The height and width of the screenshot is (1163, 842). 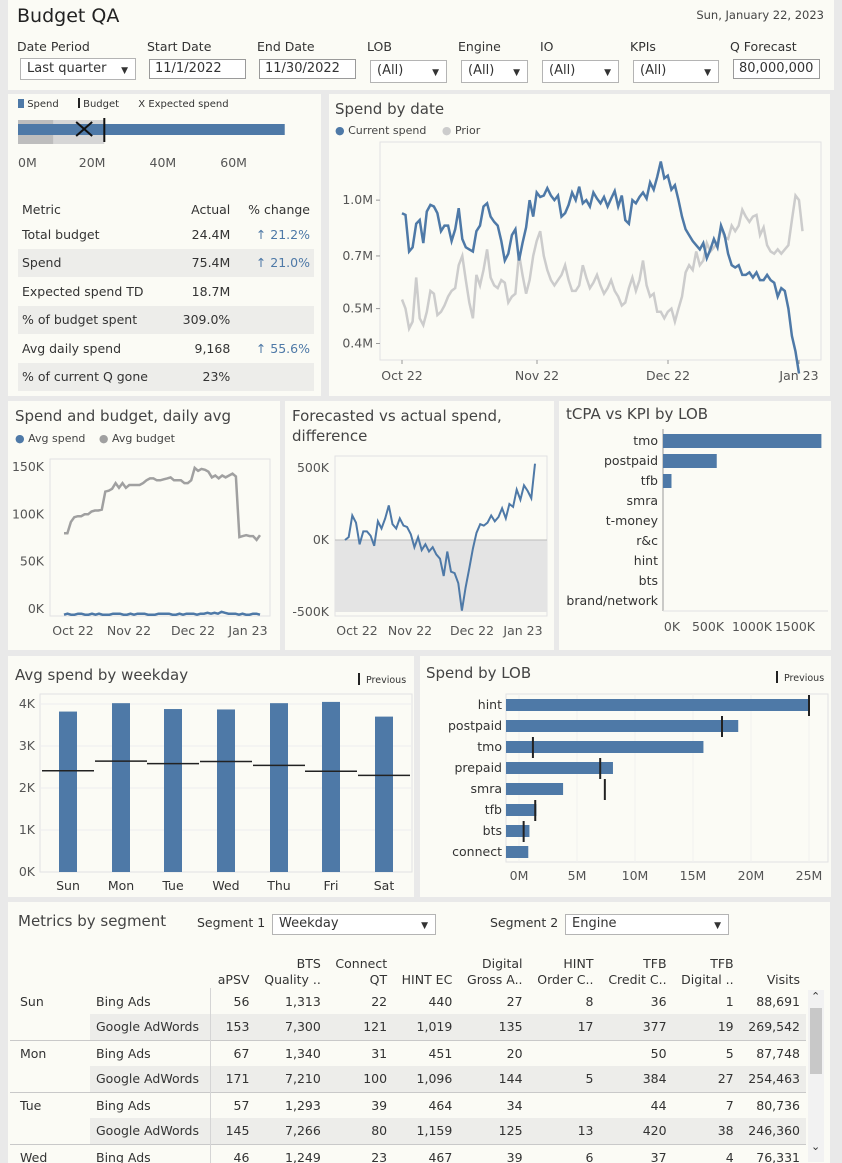 I want to click on value-cell: 7, so click(x=706, y=1104).